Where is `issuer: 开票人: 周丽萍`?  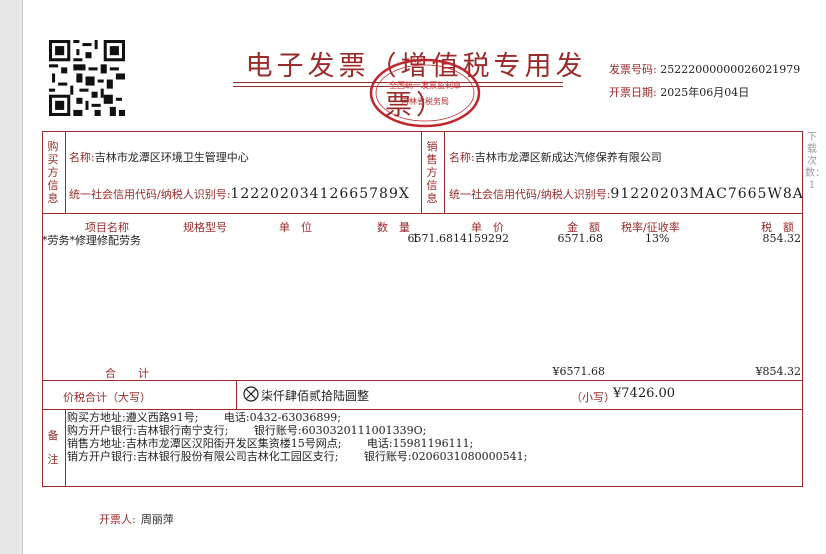
issuer: 开票人: 周丽萍 is located at coordinates (136, 517).